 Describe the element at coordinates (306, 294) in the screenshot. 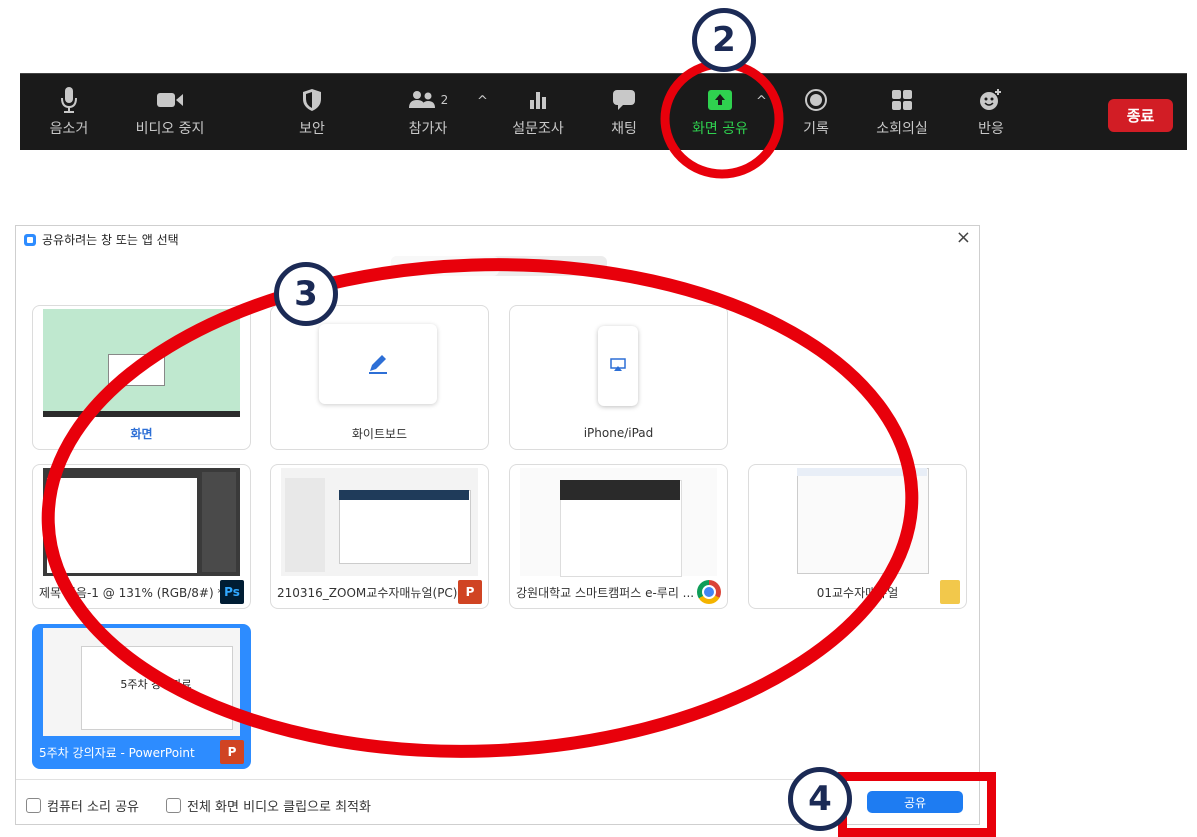

I see `step-3-badge: 3` at that location.